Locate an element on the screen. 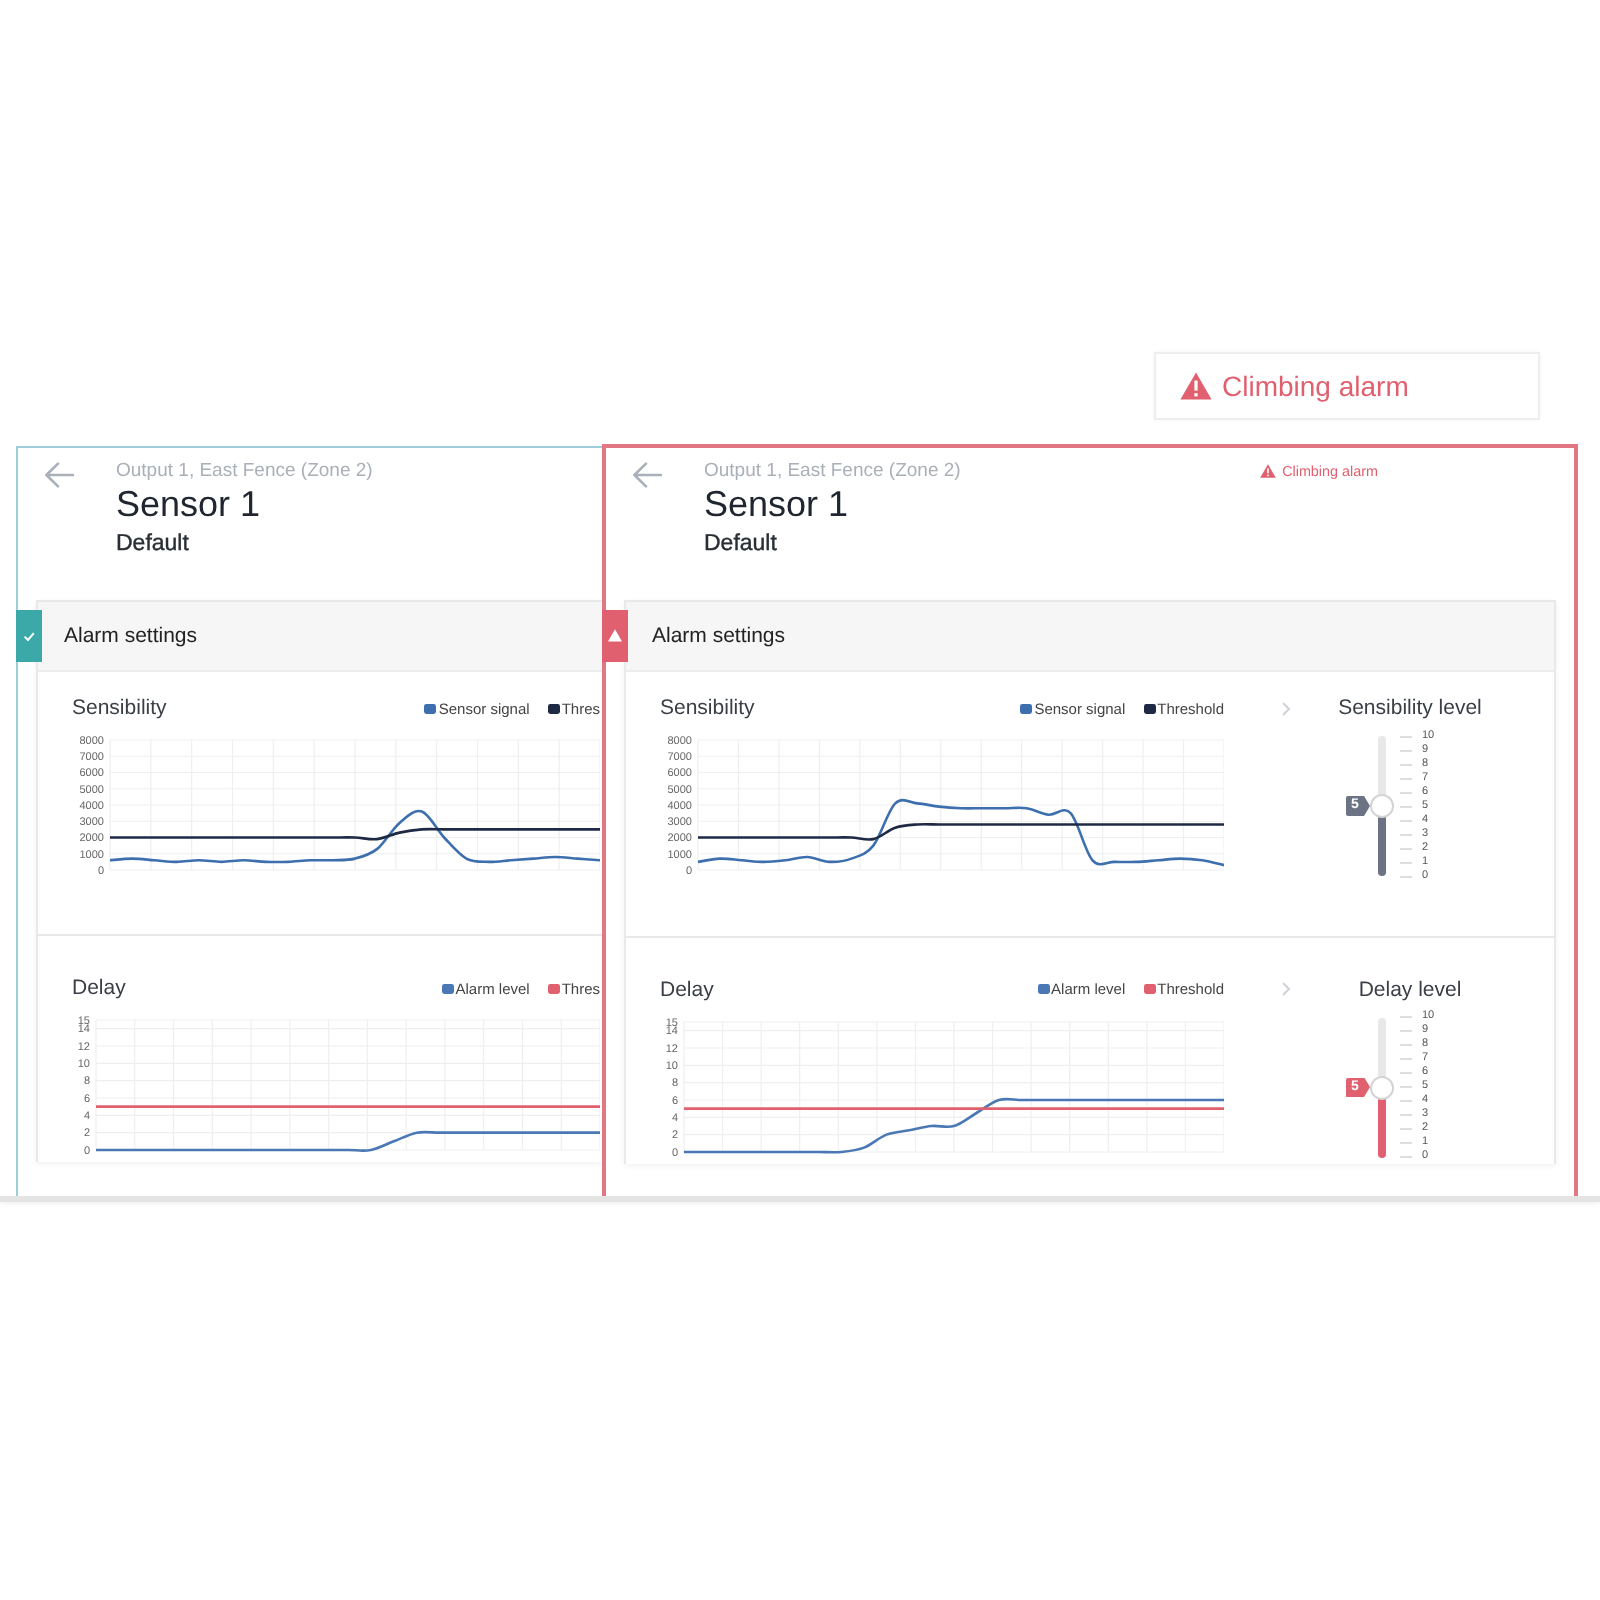 This screenshot has height=1600, width=1600. slider-title: Delay level is located at coordinates (1410, 989).